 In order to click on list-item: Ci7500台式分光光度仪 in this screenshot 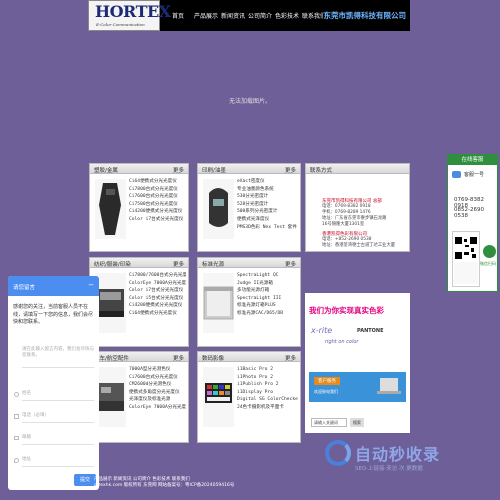, I will do `click(157, 205)`.